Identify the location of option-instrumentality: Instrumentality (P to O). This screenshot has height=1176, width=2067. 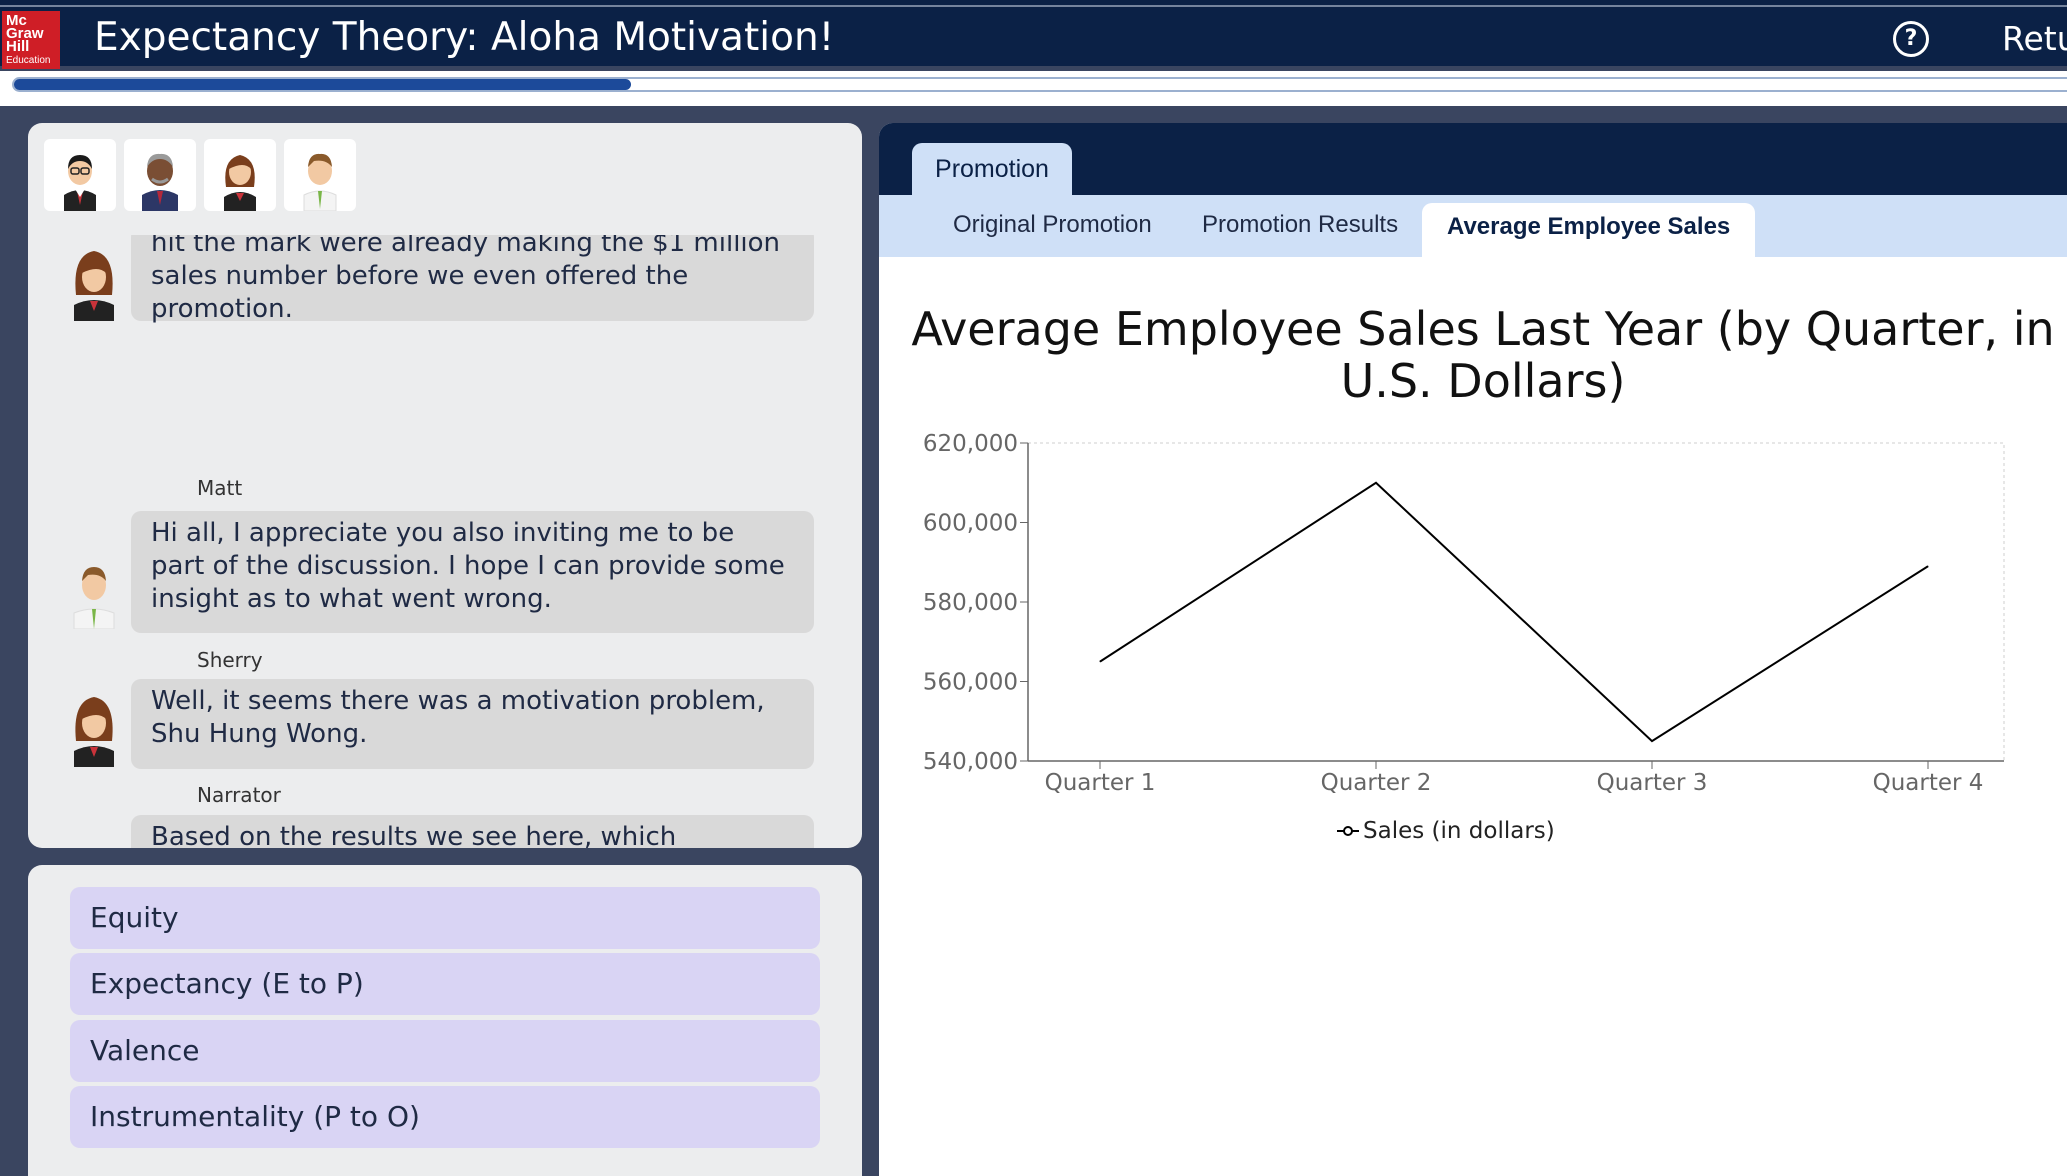
(445, 1117).